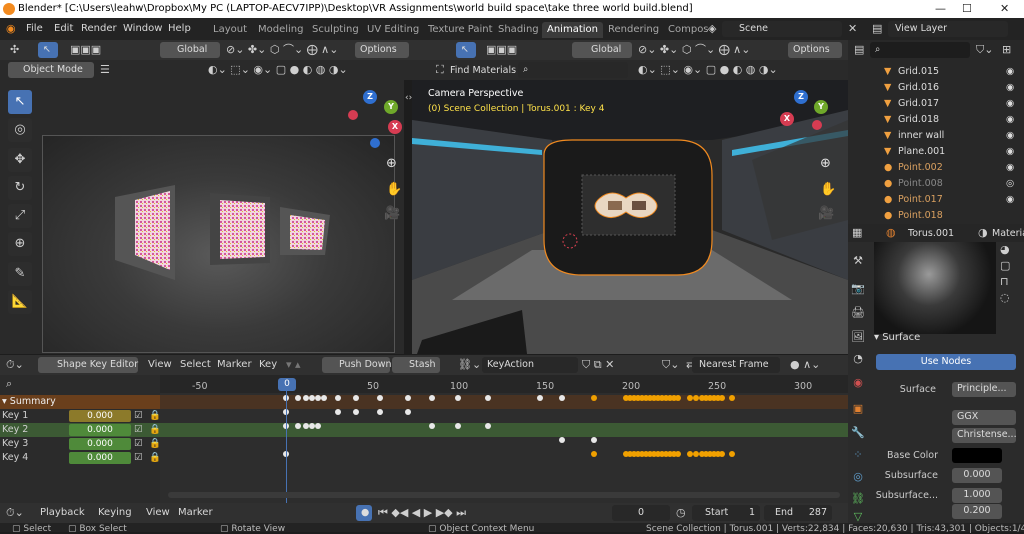  What do you see at coordinates (504, 384) in the screenshot?
I see `dopesheet-ruler` at bounding box center [504, 384].